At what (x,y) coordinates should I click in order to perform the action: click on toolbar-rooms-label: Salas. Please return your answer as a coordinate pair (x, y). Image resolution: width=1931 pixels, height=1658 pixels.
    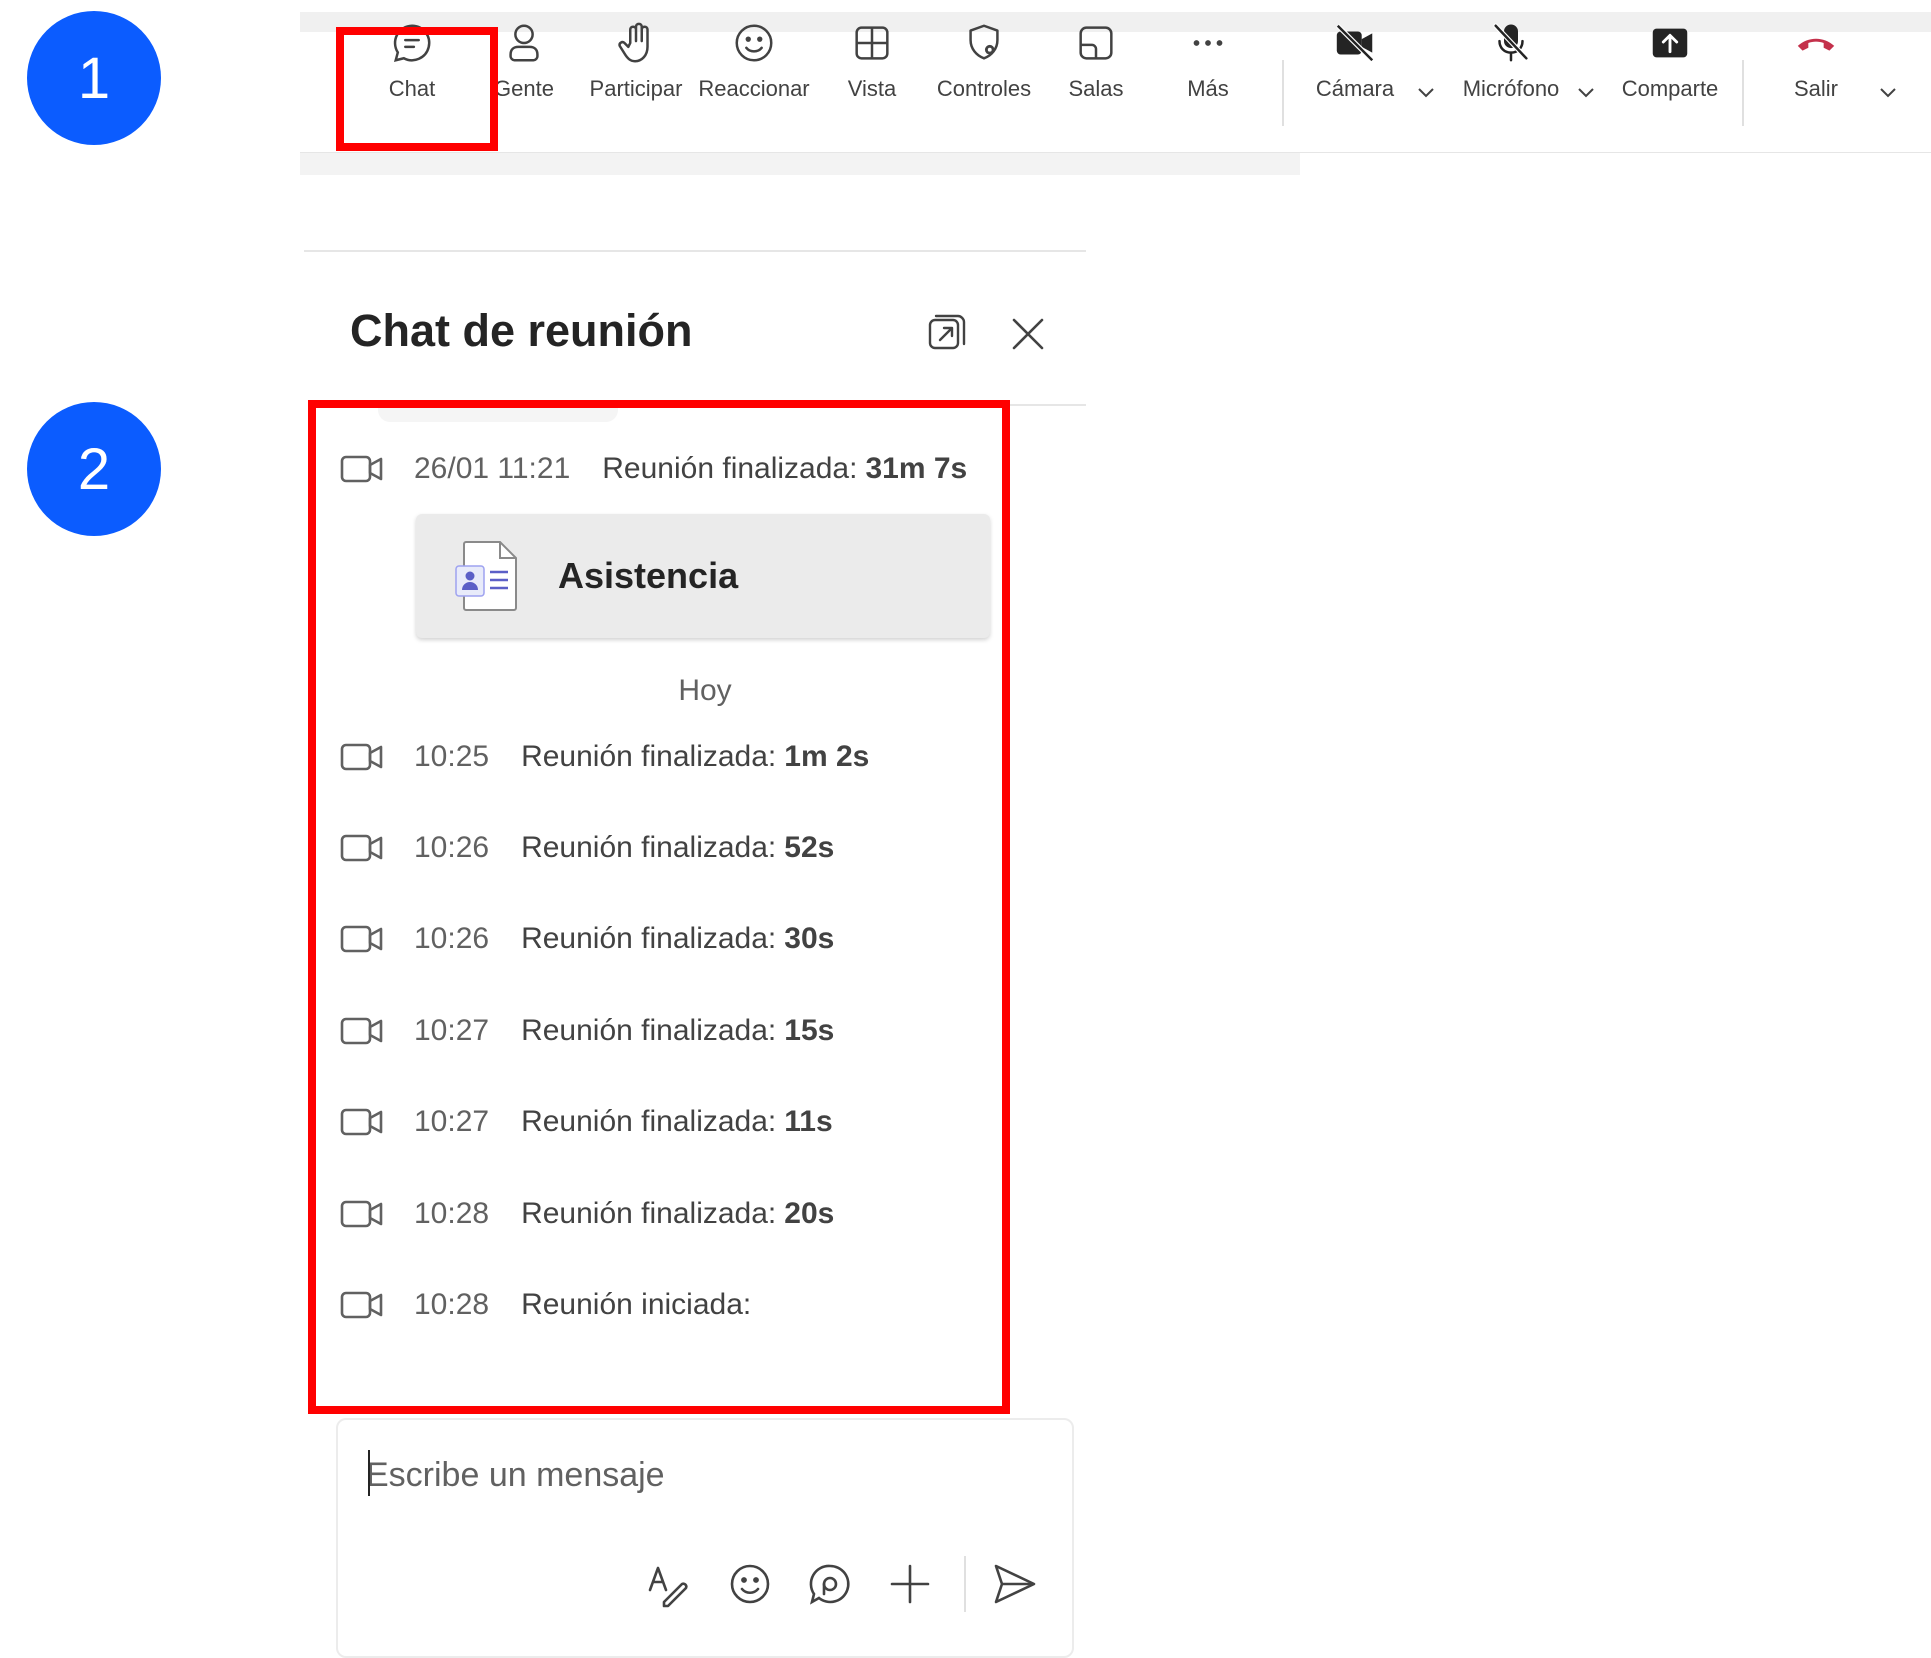
    Looking at the image, I should click on (1096, 88).